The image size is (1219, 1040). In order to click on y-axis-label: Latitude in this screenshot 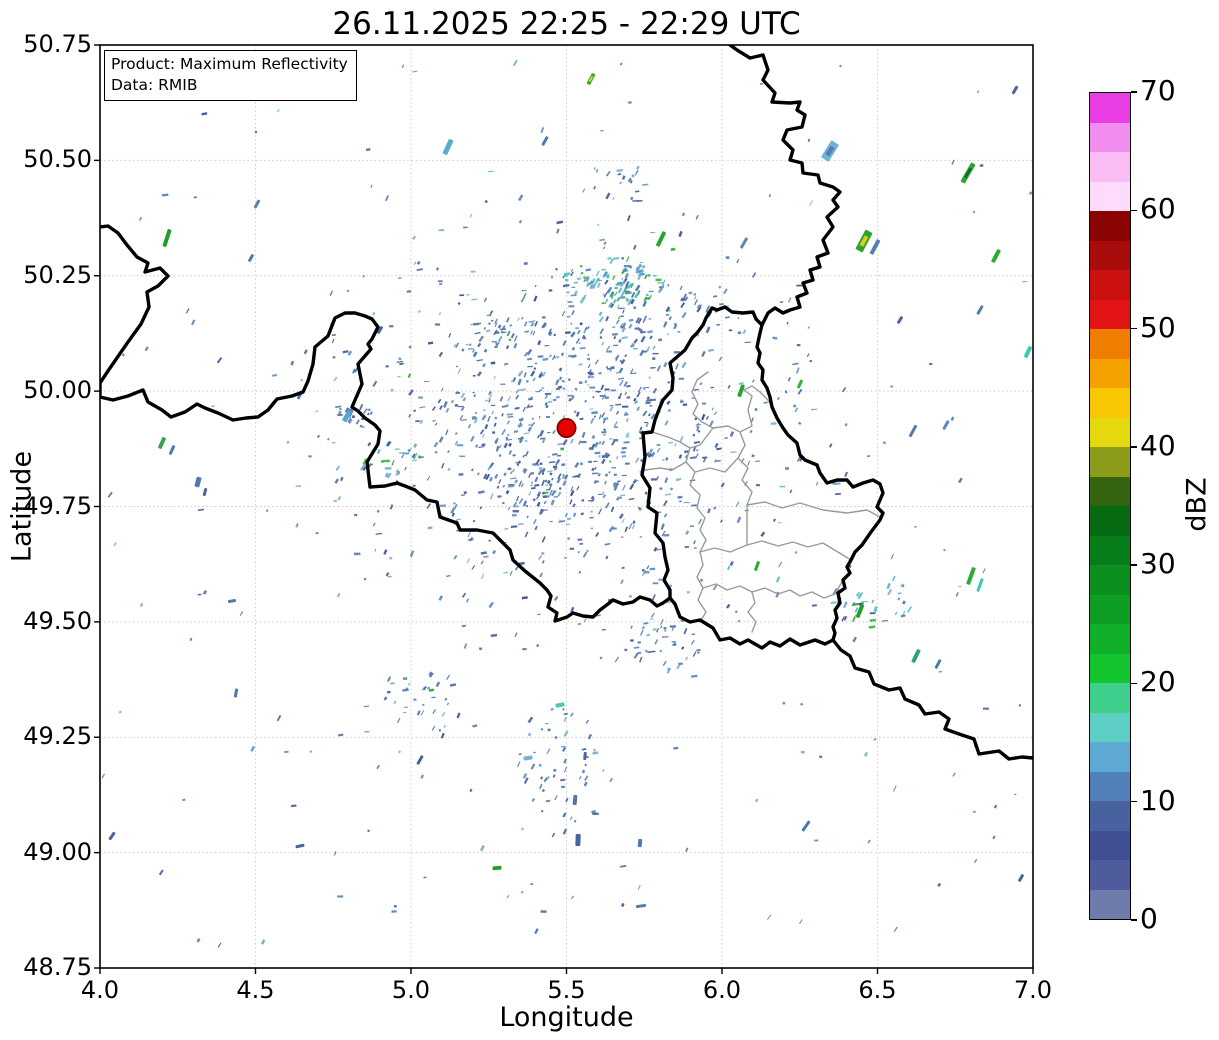, I will do `click(22, 506)`.